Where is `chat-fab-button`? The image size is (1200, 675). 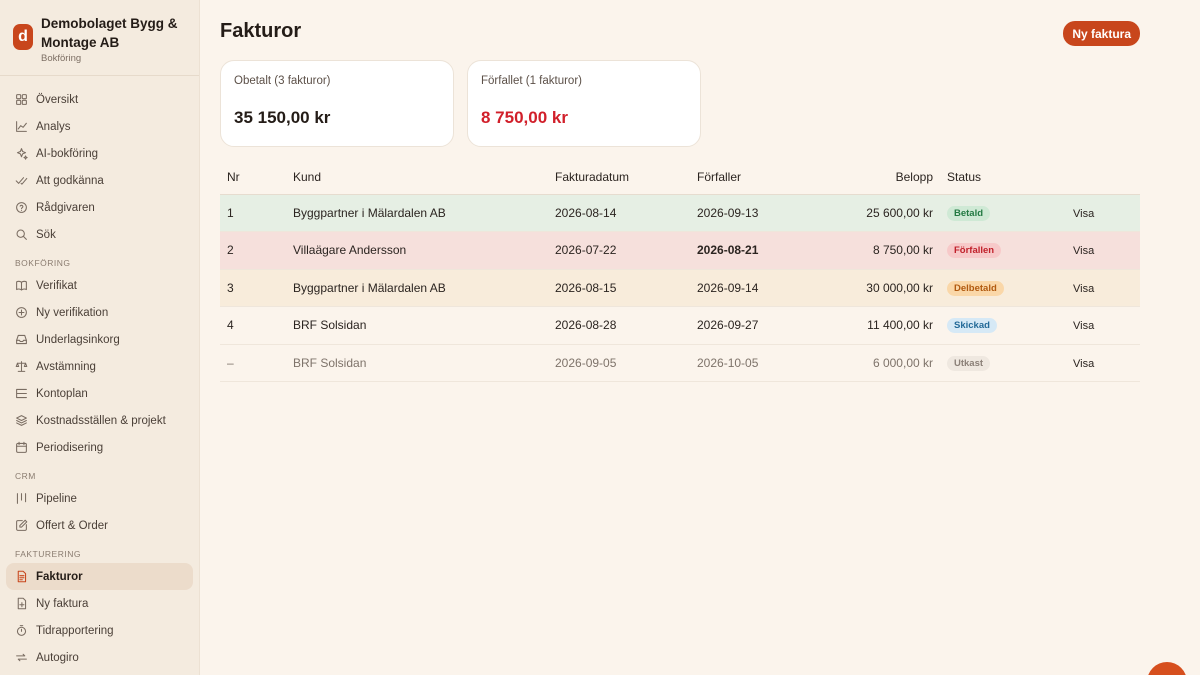
chat-fab-button is located at coordinates (1167, 668).